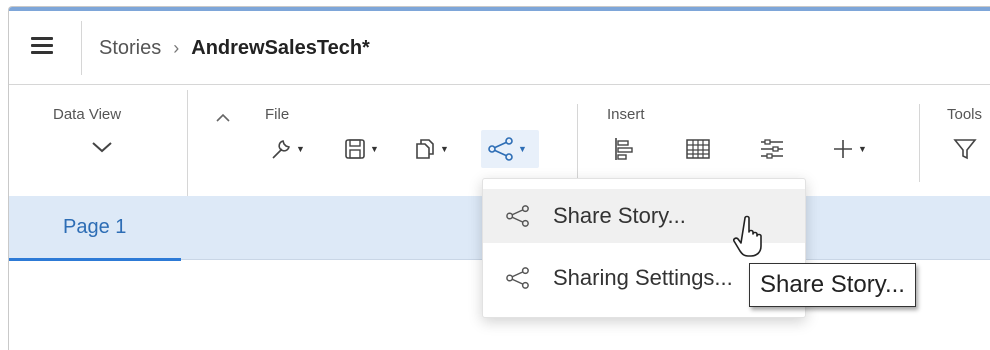 This screenshot has width=990, height=350. I want to click on tools-wrench-button: ▼, so click(287, 149).